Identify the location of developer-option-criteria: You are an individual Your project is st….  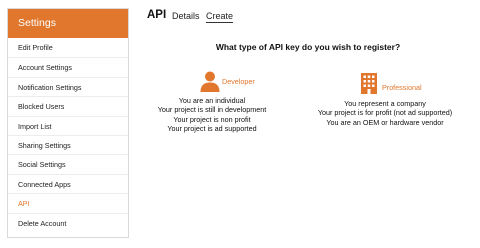
(212, 114).